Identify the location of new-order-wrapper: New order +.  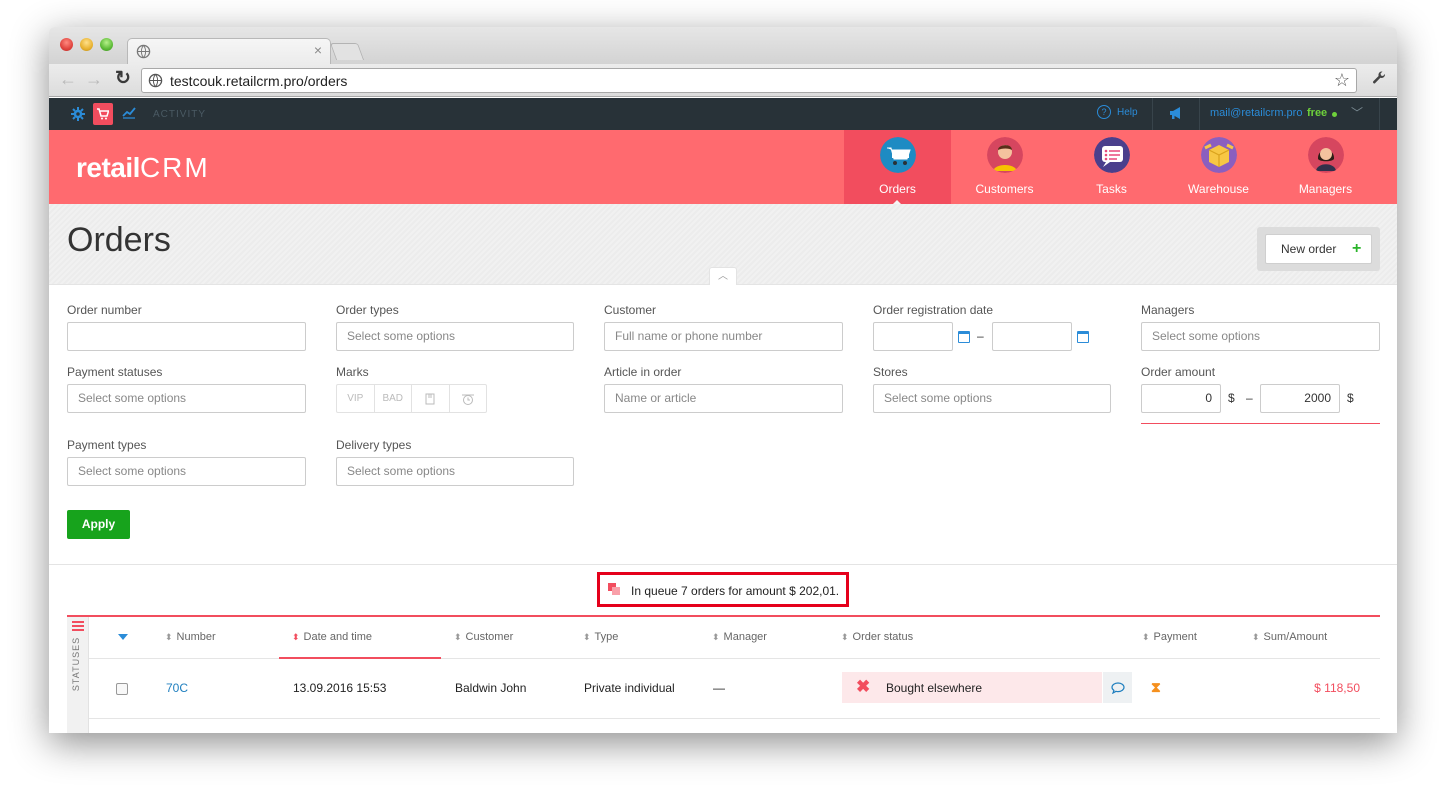
(1318, 249).